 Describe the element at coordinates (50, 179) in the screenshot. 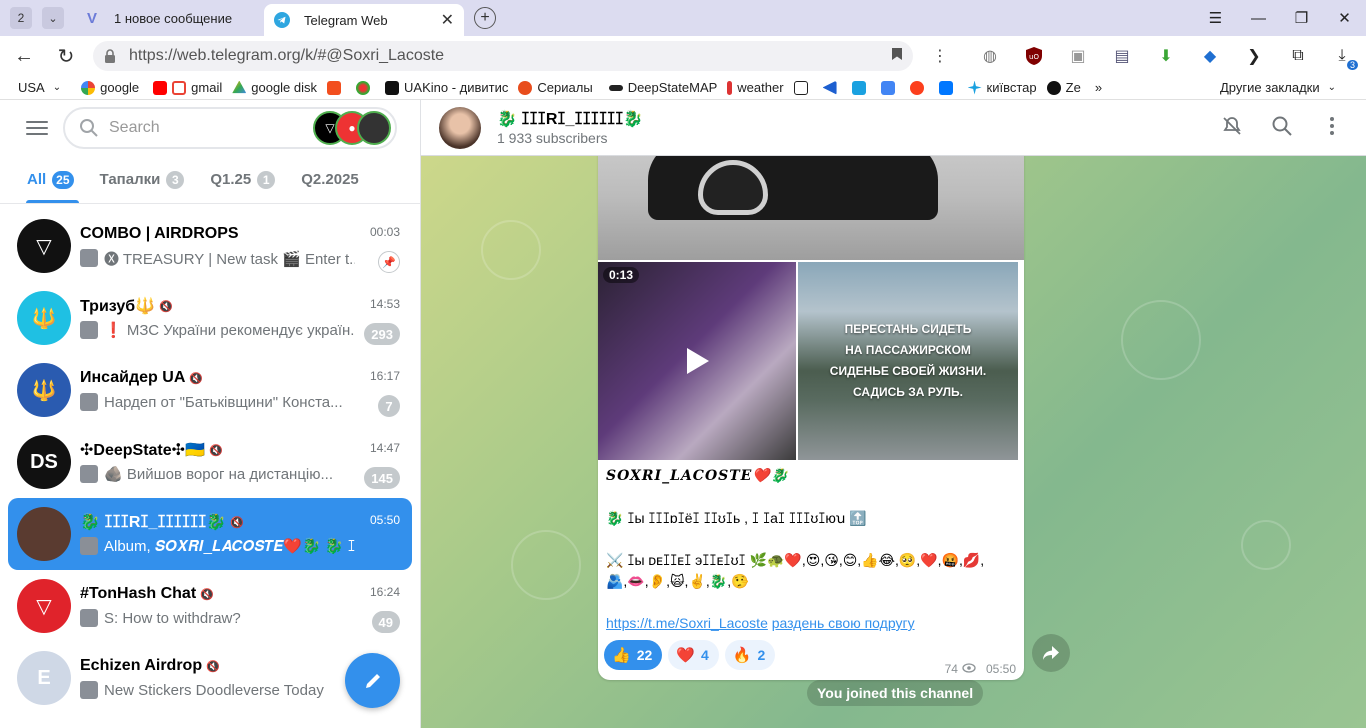

I see `tab-all: All 25` at that location.